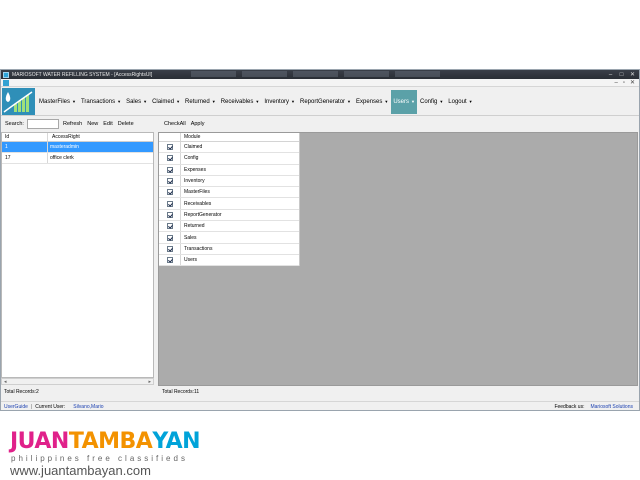  I want to click on horizontal-scrollbar: ◂ ▸, so click(77, 381).